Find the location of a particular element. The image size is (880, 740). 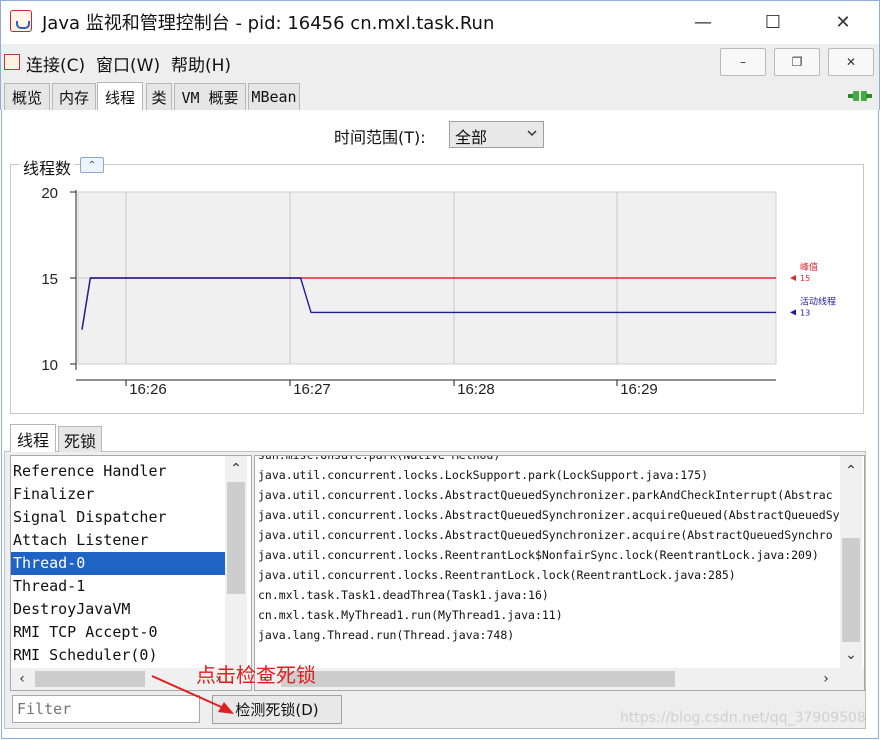

mdi-close-button: ✕ is located at coordinates (851, 62).